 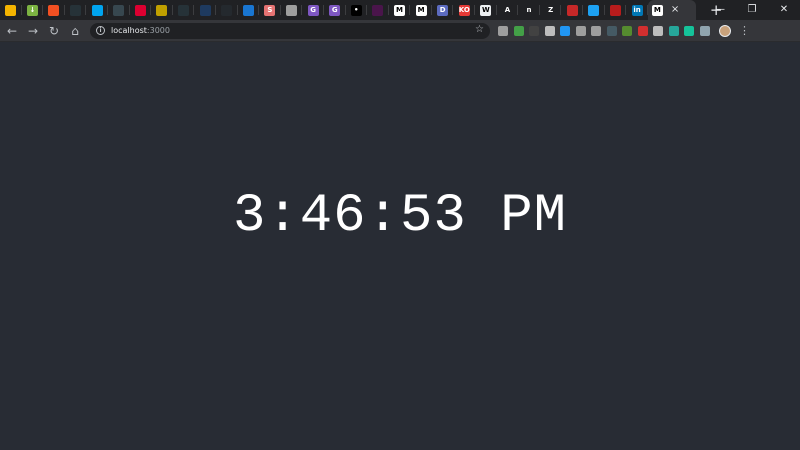 I want to click on tab-23: A, so click(x=508, y=10).